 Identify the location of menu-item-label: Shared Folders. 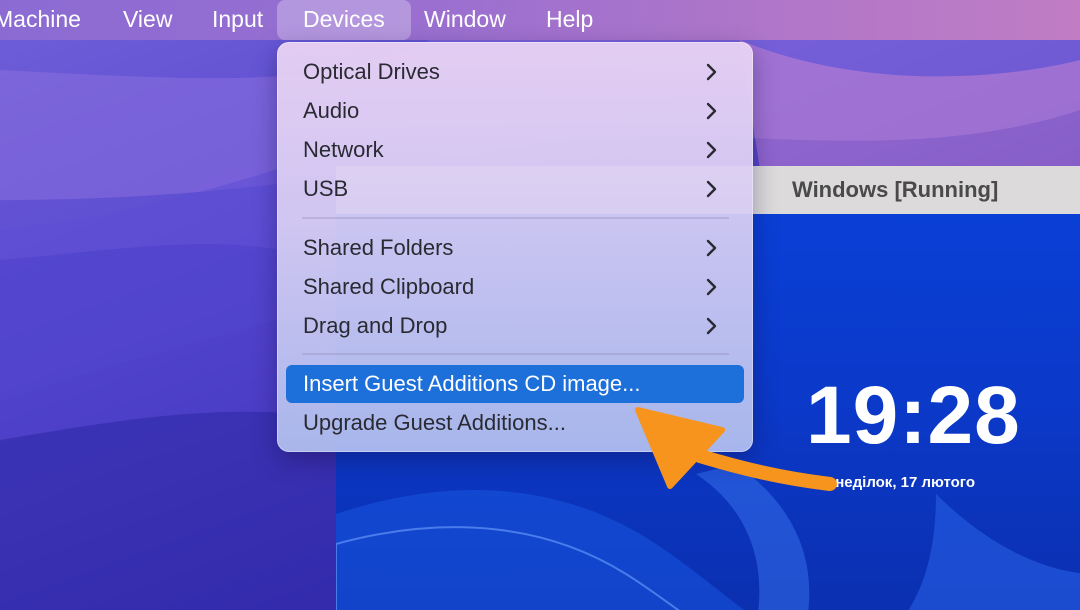
(378, 247).